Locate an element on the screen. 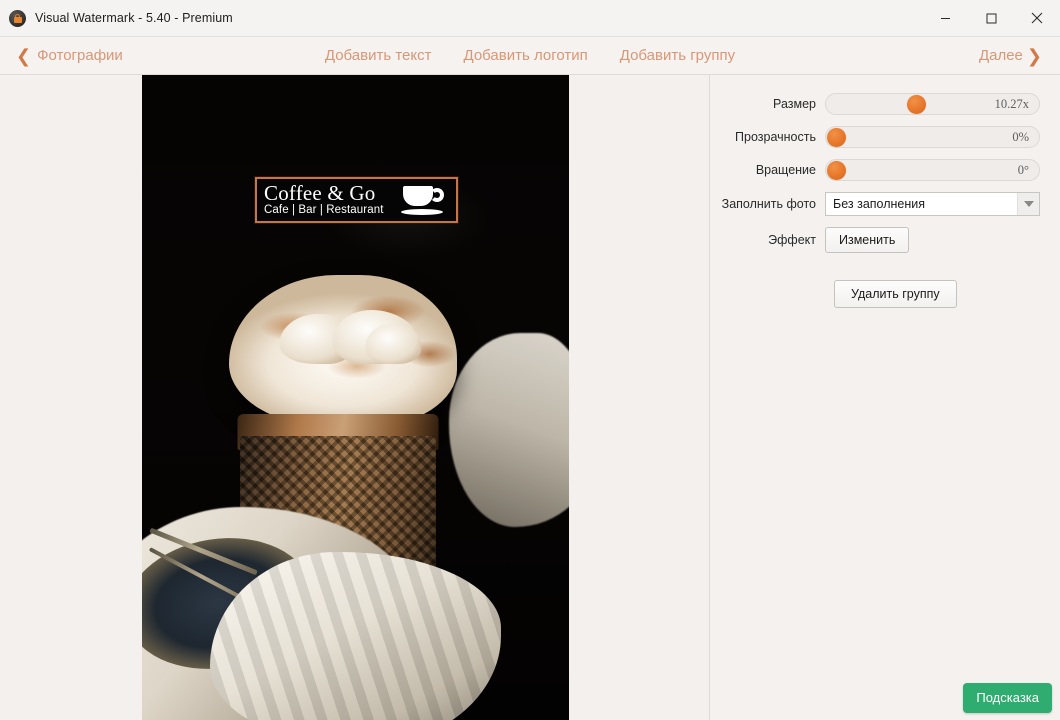  opacity-value: 0% is located at coordinates (1020, 136).